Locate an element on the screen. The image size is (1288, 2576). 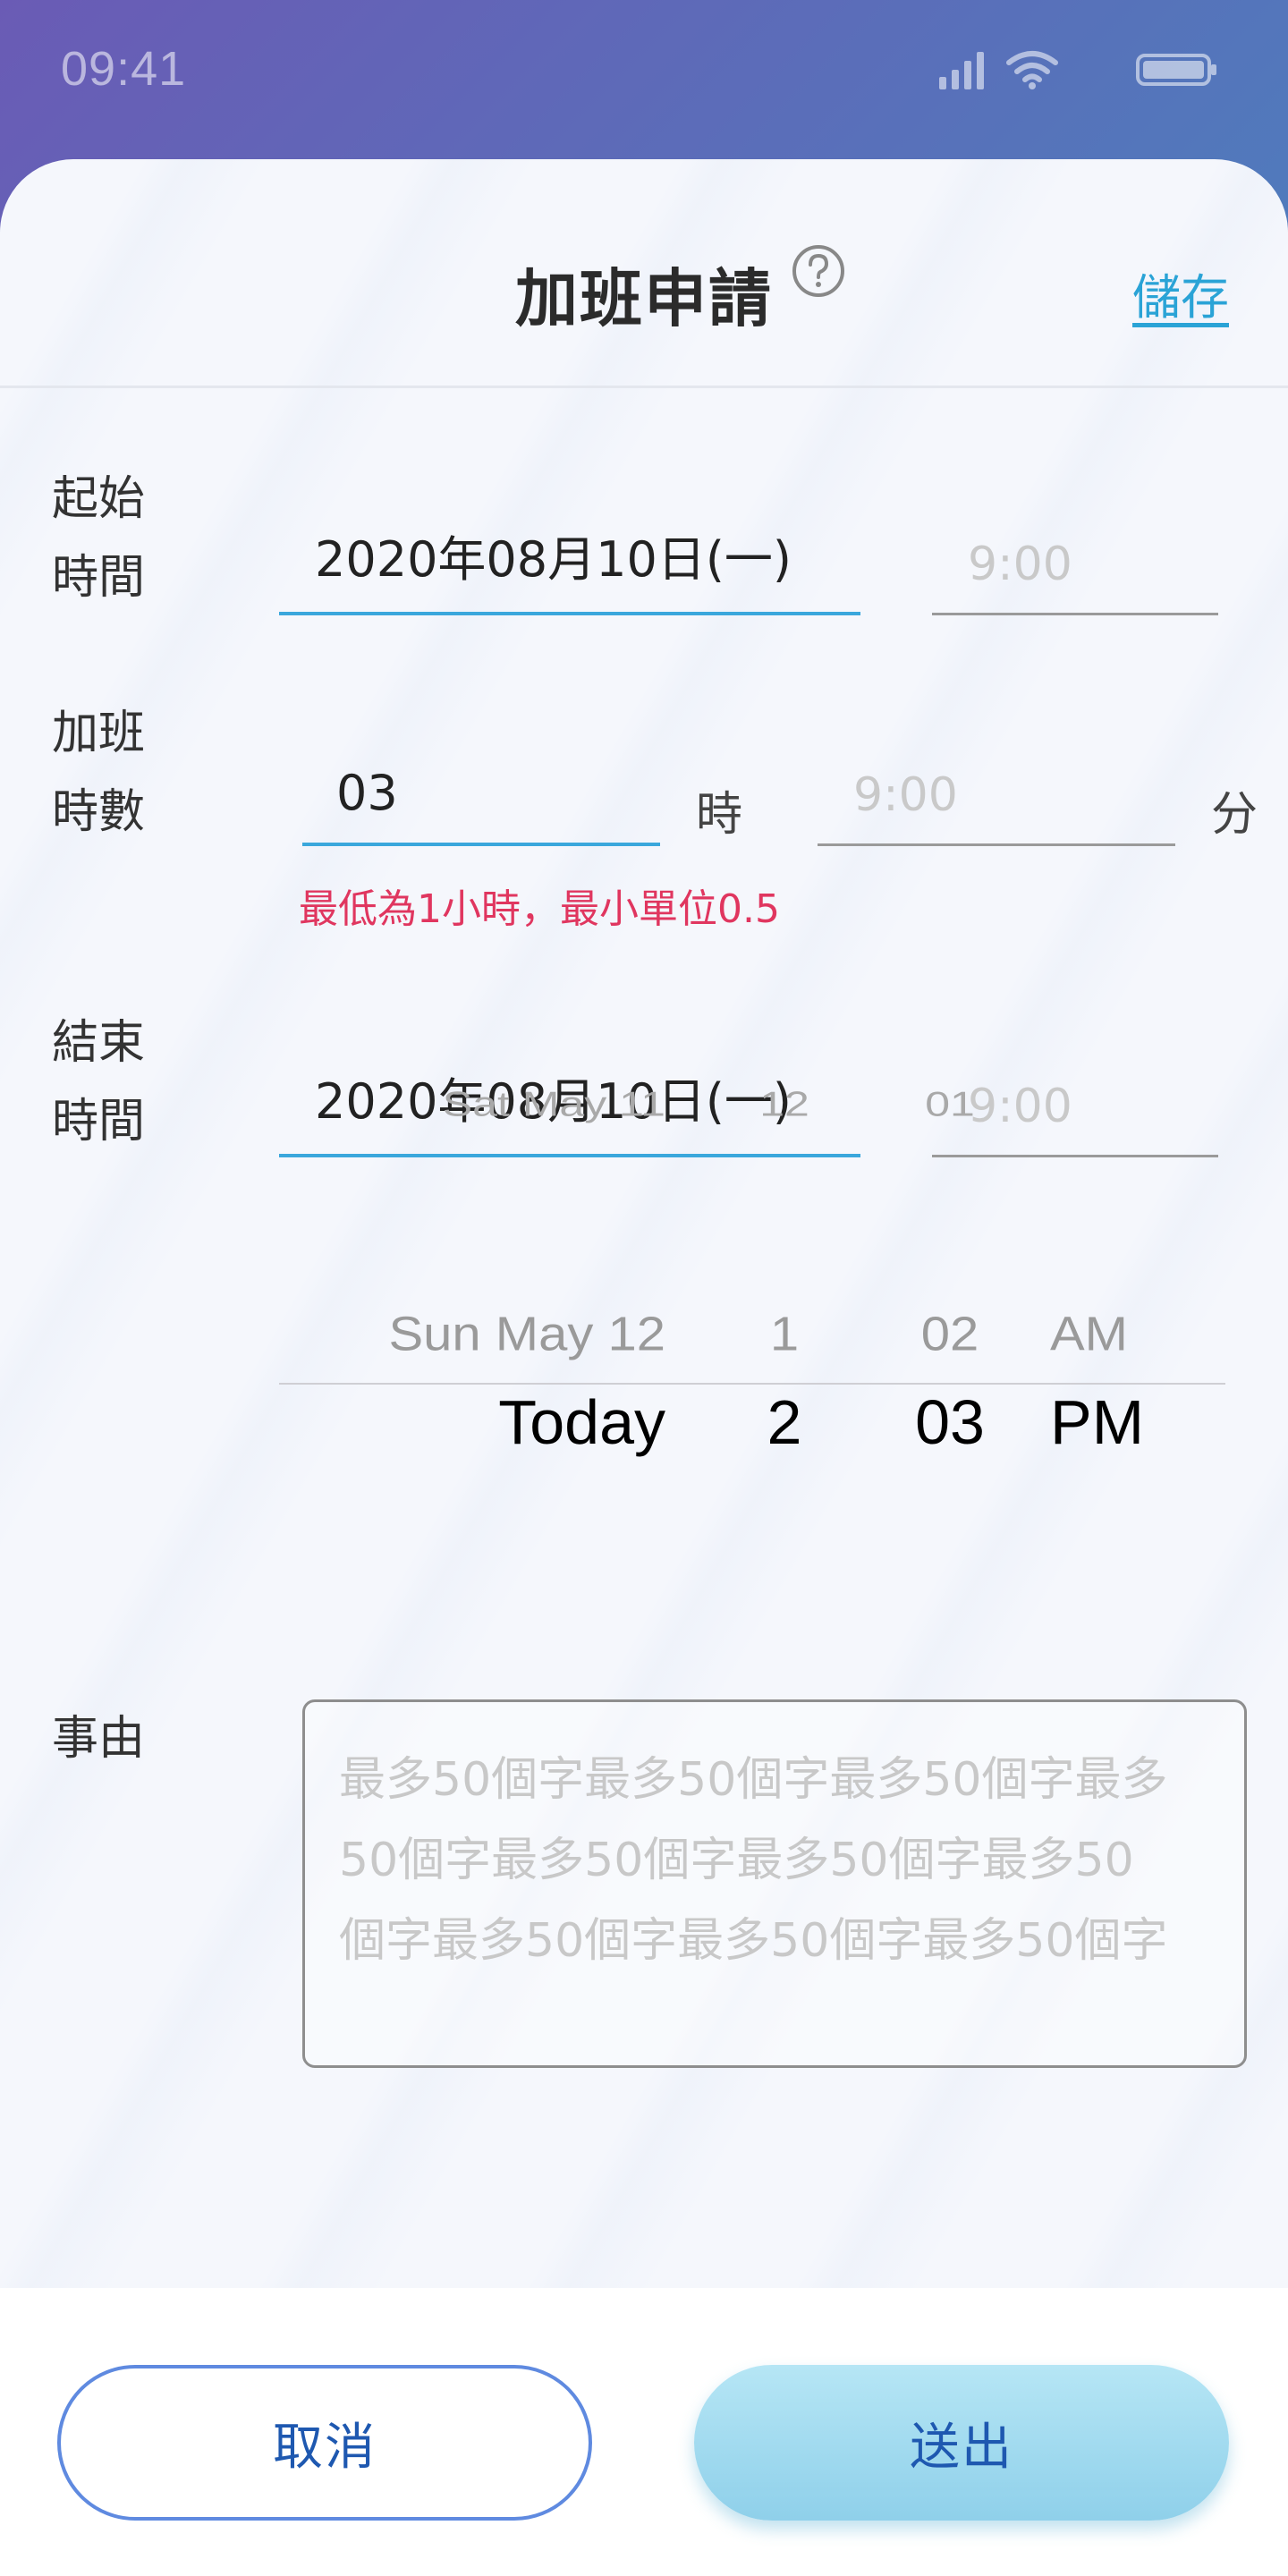
overtime-hours-label-line1: 加班 is located at coordinates (99, 733).